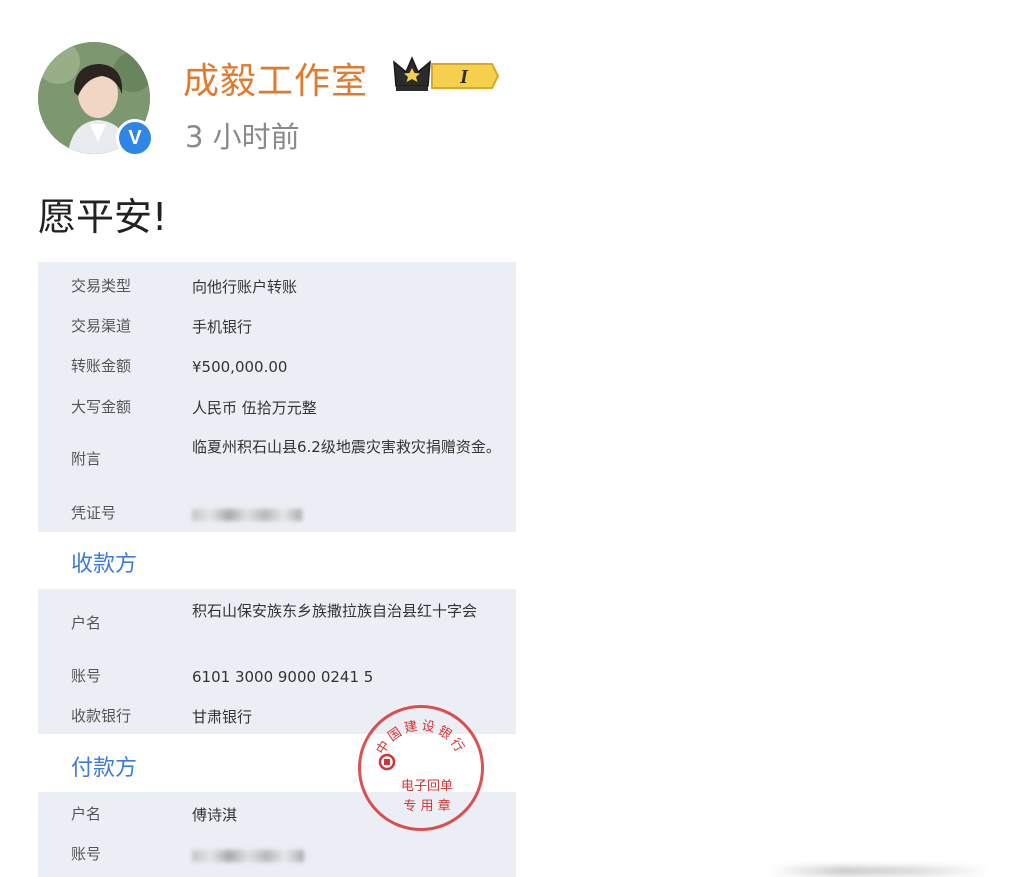  What do you see at coordinates (245, 287) in the screenshot?
I see `row-value: 向他行账户转账` at bounding box center [245, 287].